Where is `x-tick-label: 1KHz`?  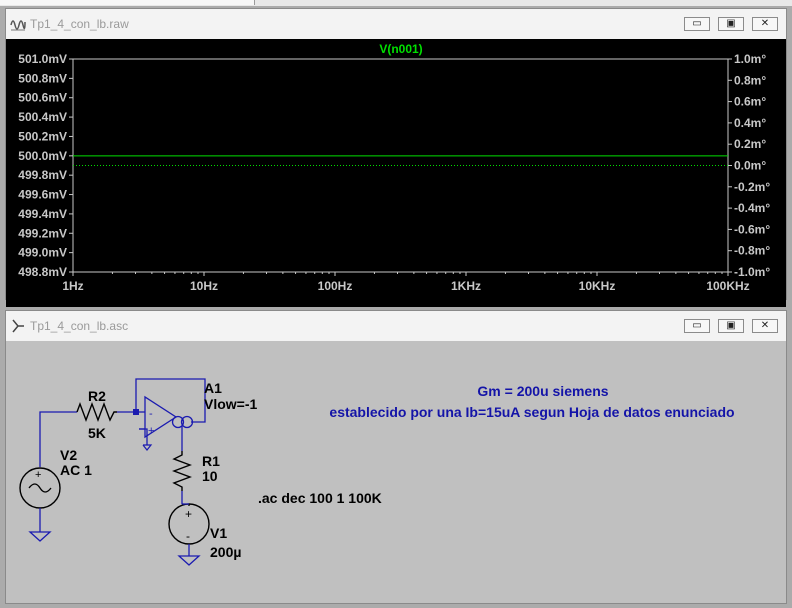
x-tick-label: 1KHz is located at coordinates (466, 286).